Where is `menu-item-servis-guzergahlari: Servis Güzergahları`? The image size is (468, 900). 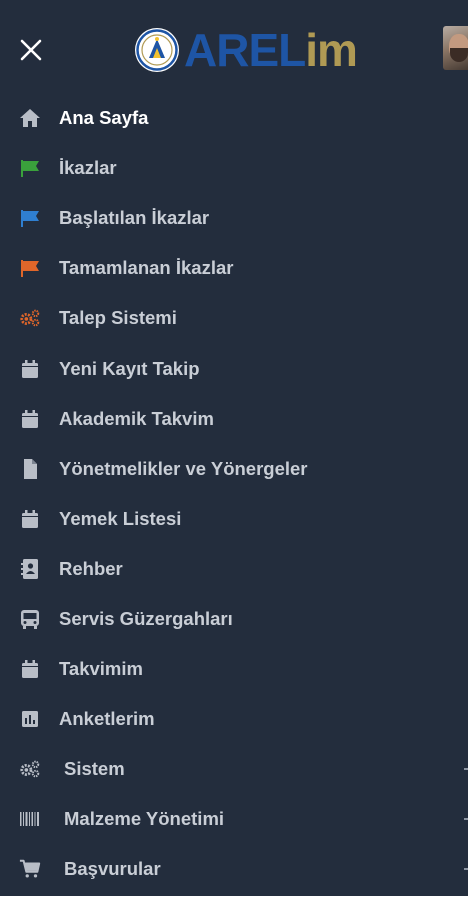 menu-item-servis-guzergahlari: Servis Güzergahları is located at coordinates (234, 619).